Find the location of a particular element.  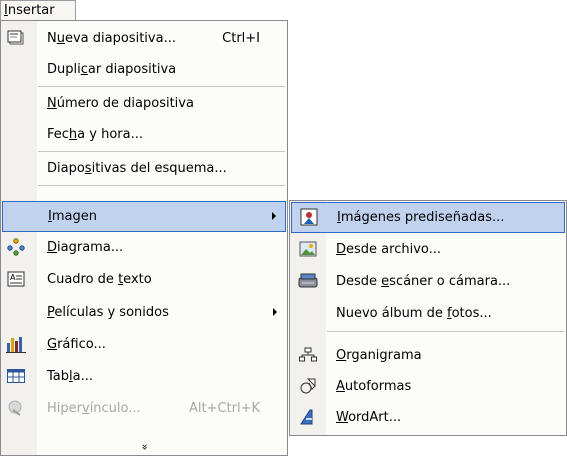

org-chart-icon is located at coordinates (308, 355).